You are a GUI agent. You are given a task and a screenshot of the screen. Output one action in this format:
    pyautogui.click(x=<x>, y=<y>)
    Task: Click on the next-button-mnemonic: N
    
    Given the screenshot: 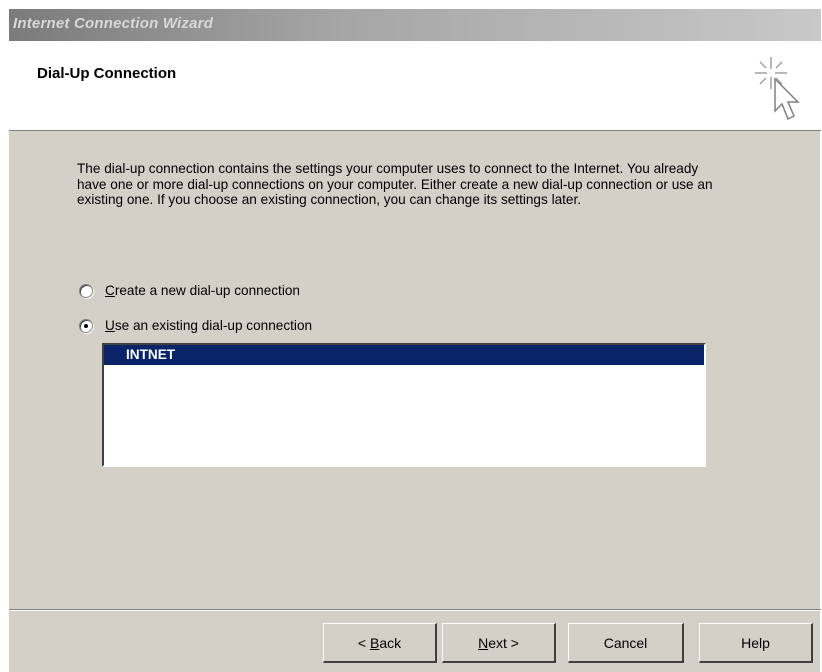 What is the action you would take?
    pyautogui.click(x=483, y=642)
    